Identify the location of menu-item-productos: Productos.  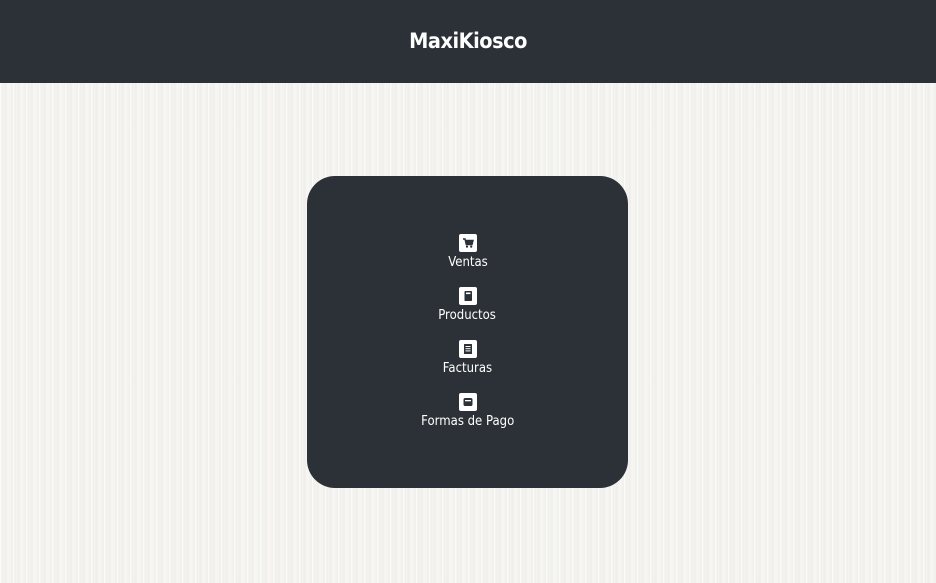
(467, 311).